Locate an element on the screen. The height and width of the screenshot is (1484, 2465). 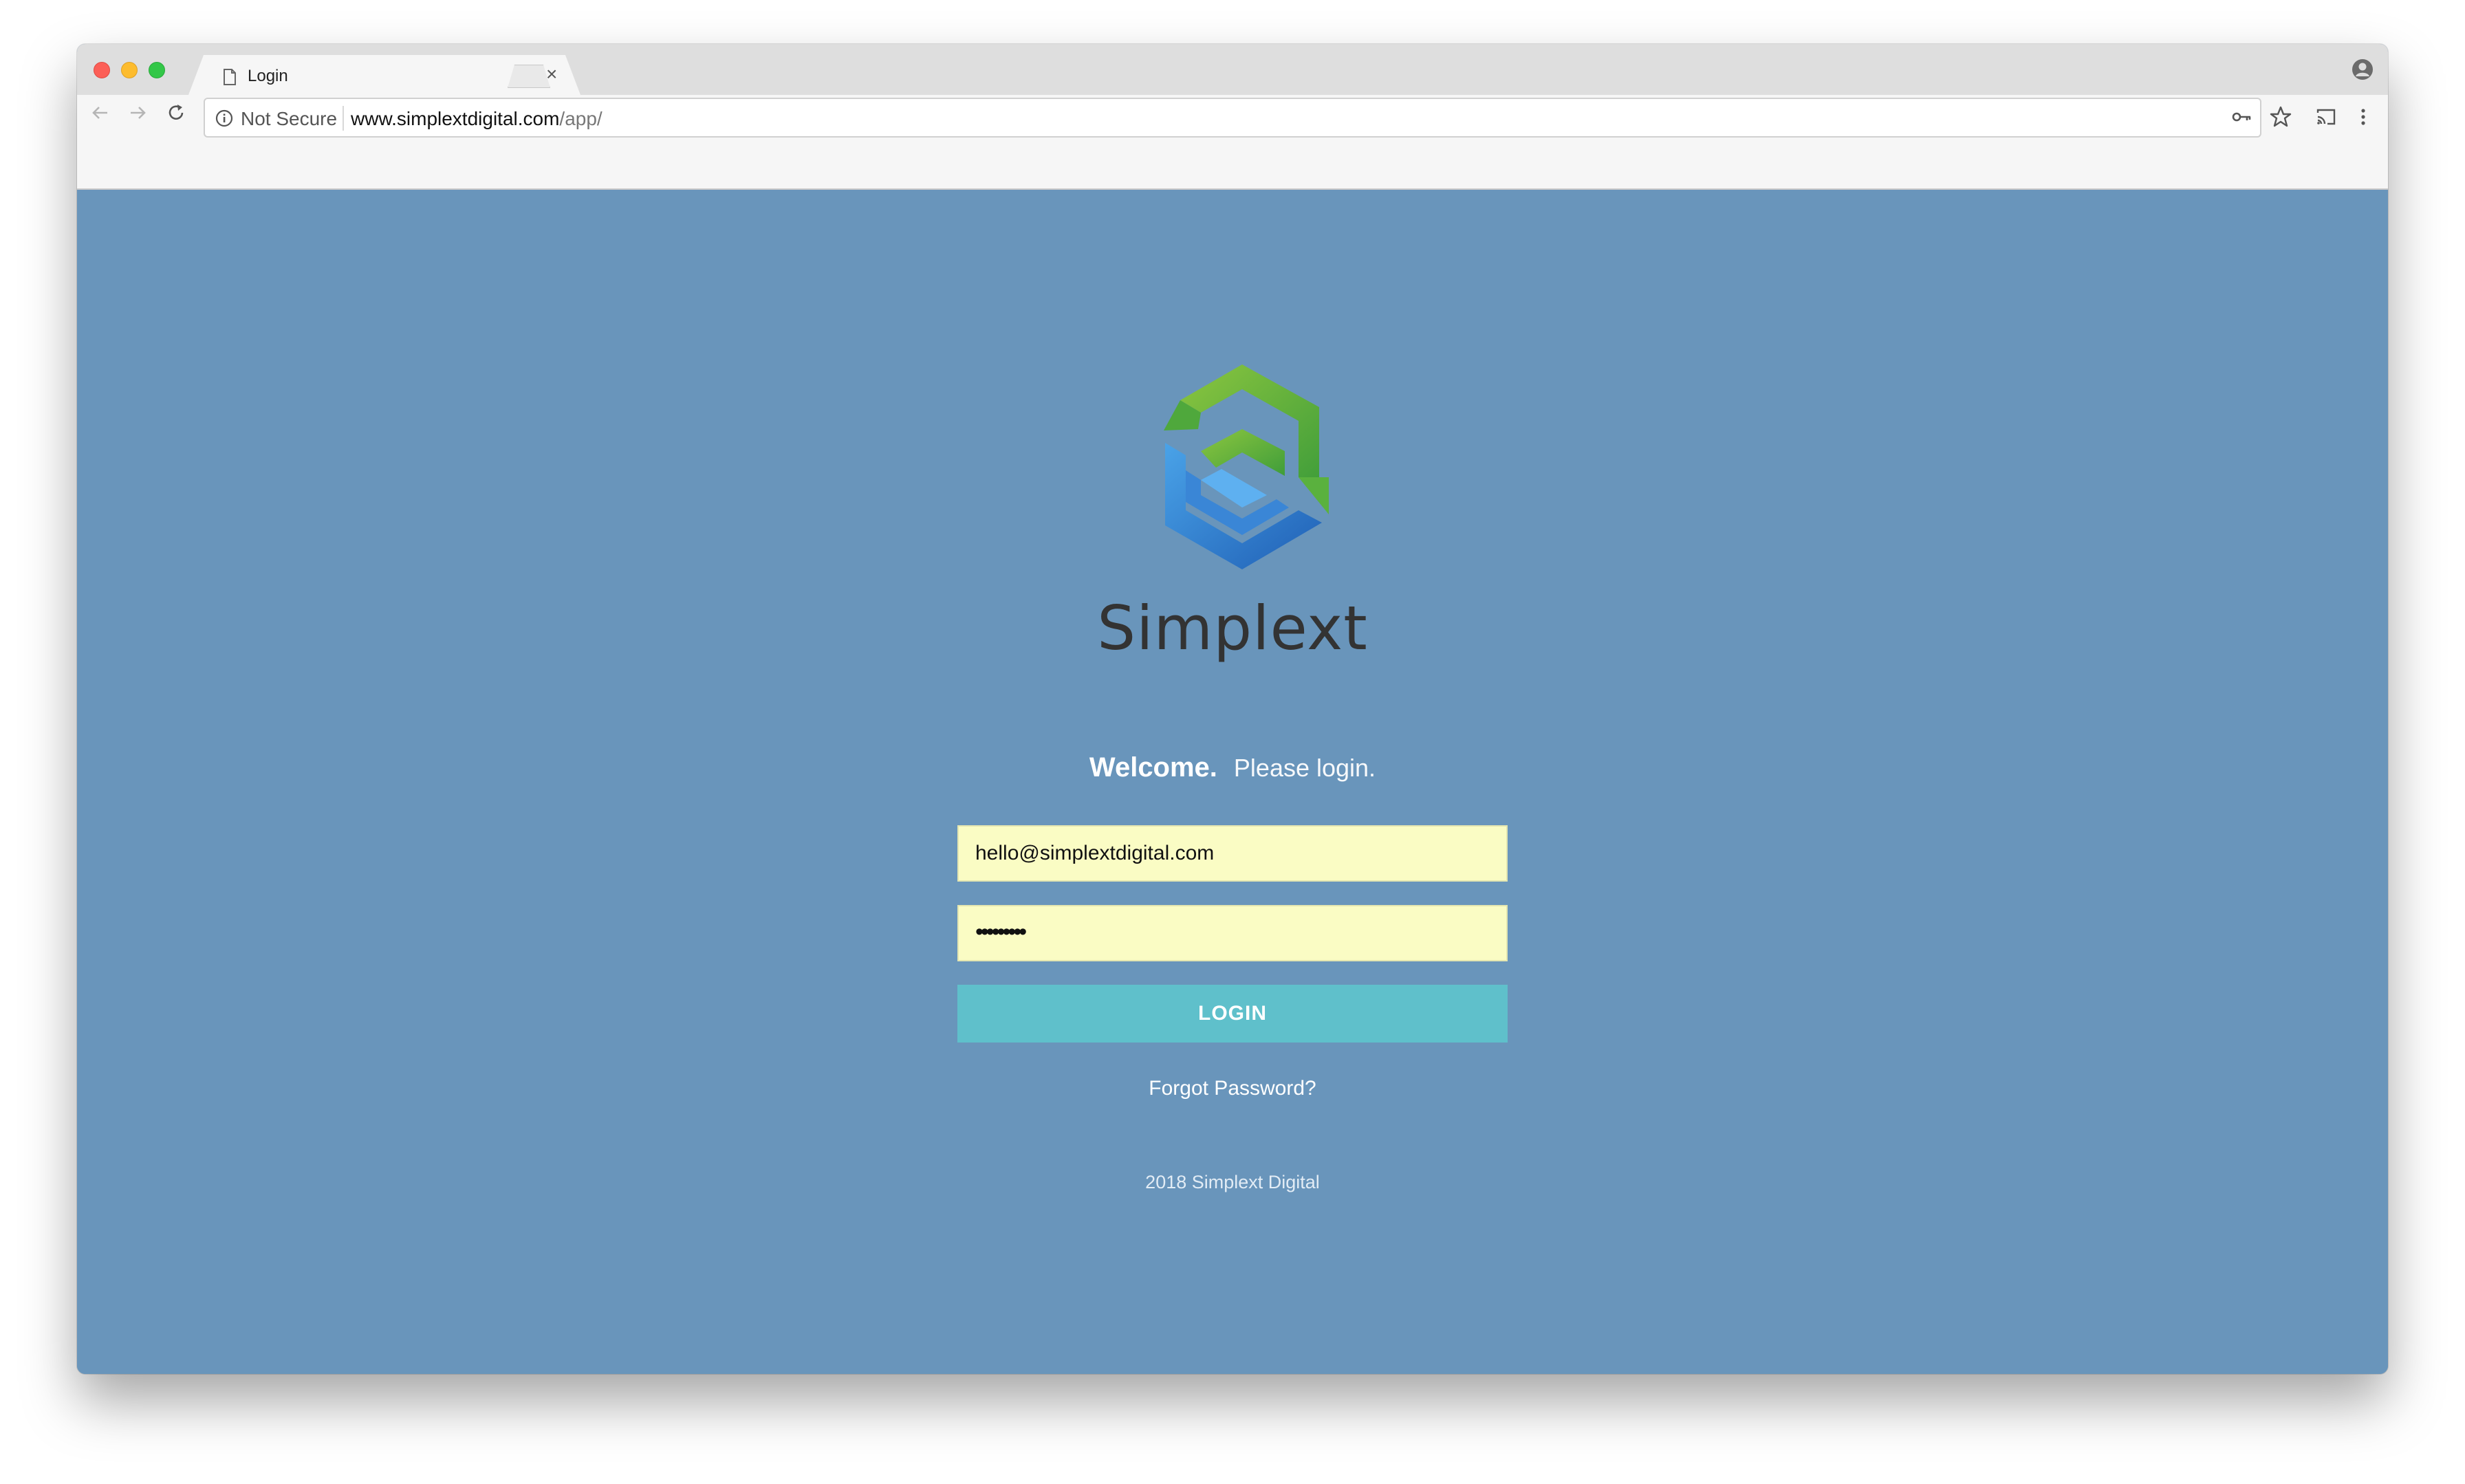
url-text: www.simplextdigital.com/app/ is located at coordinates (477, 119).